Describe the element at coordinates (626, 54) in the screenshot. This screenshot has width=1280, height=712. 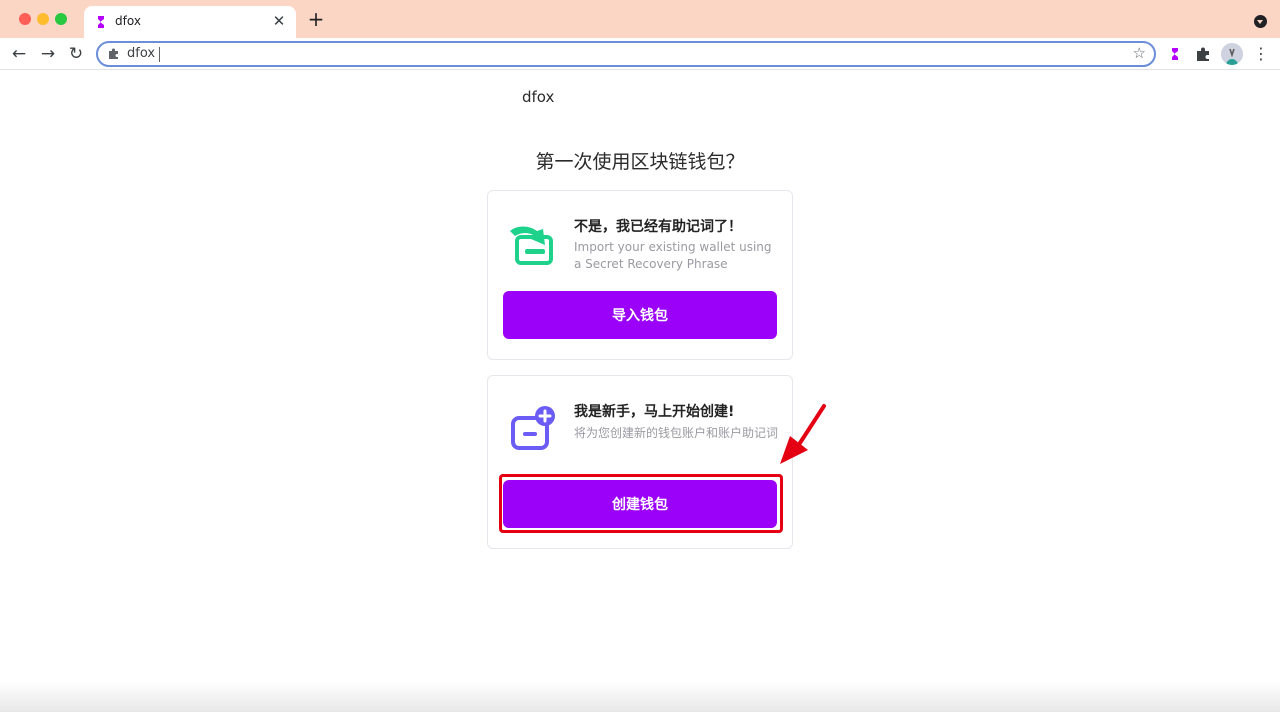
I see `address-bar: dfox ☆` at that location.